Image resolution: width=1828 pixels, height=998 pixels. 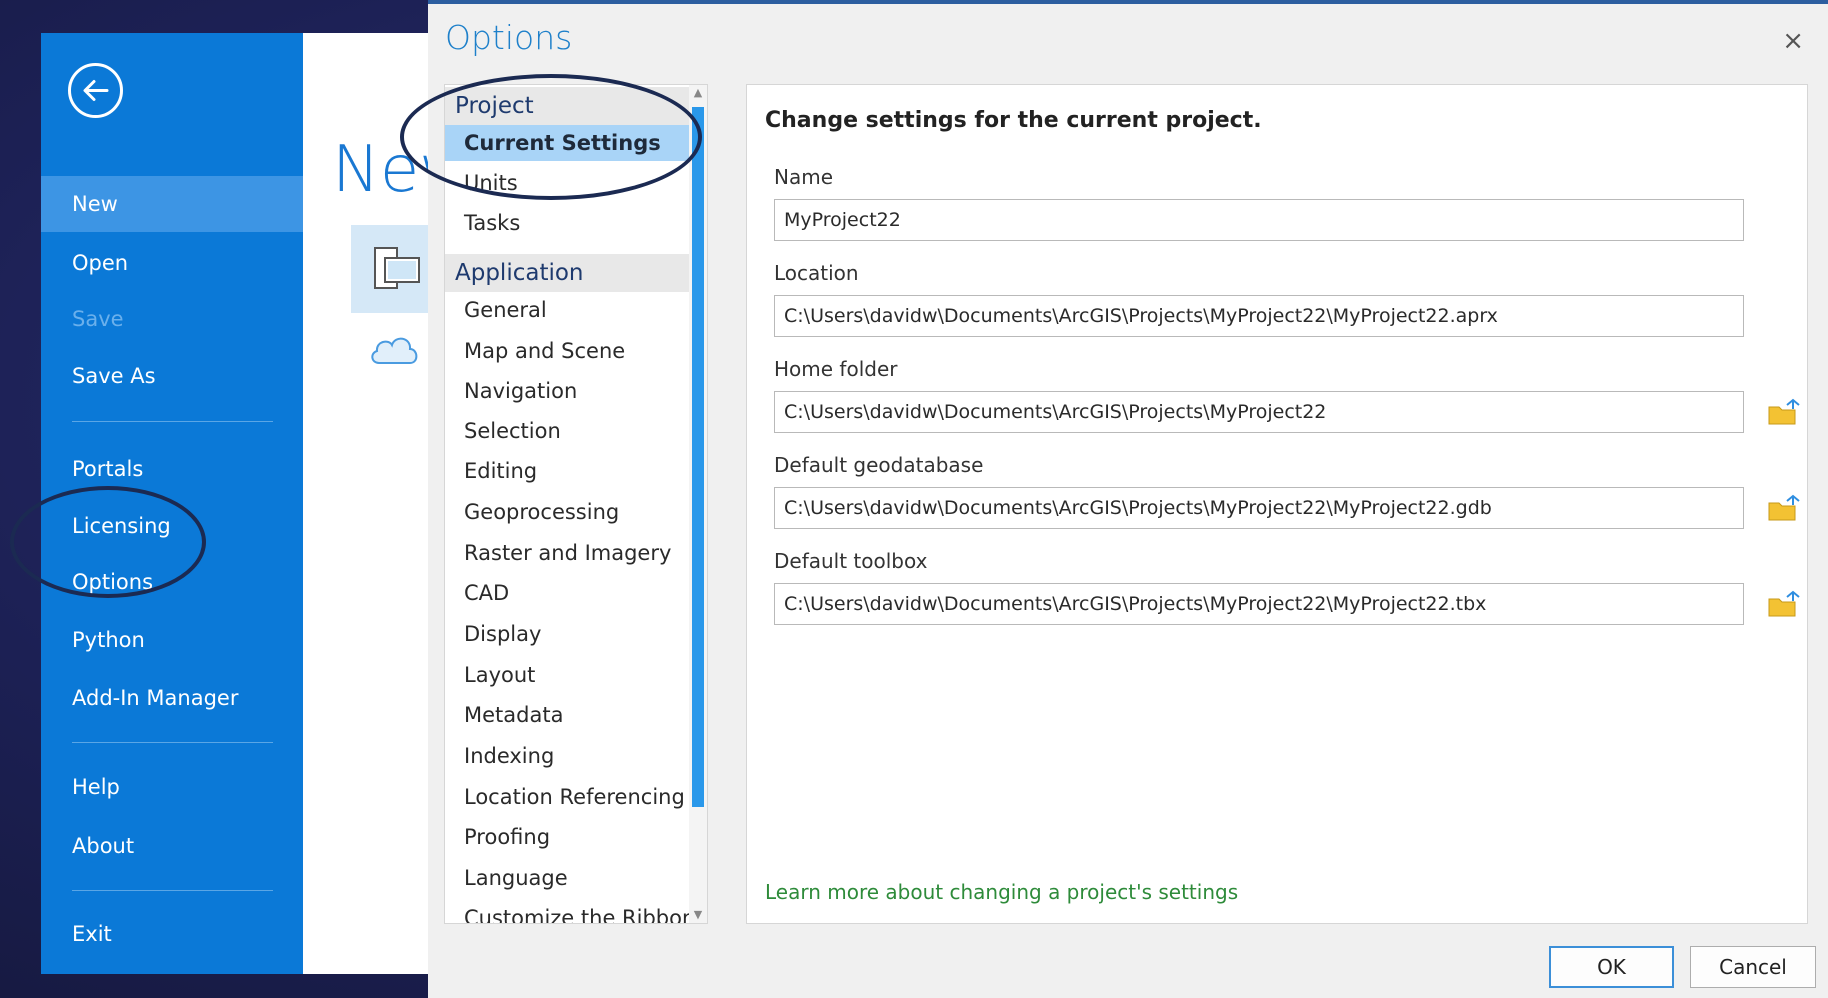 What do you see at coordinates (836, 369) in the screenshot?
I see `home-folder-label: Home folder` at bounding box center [836, 369].